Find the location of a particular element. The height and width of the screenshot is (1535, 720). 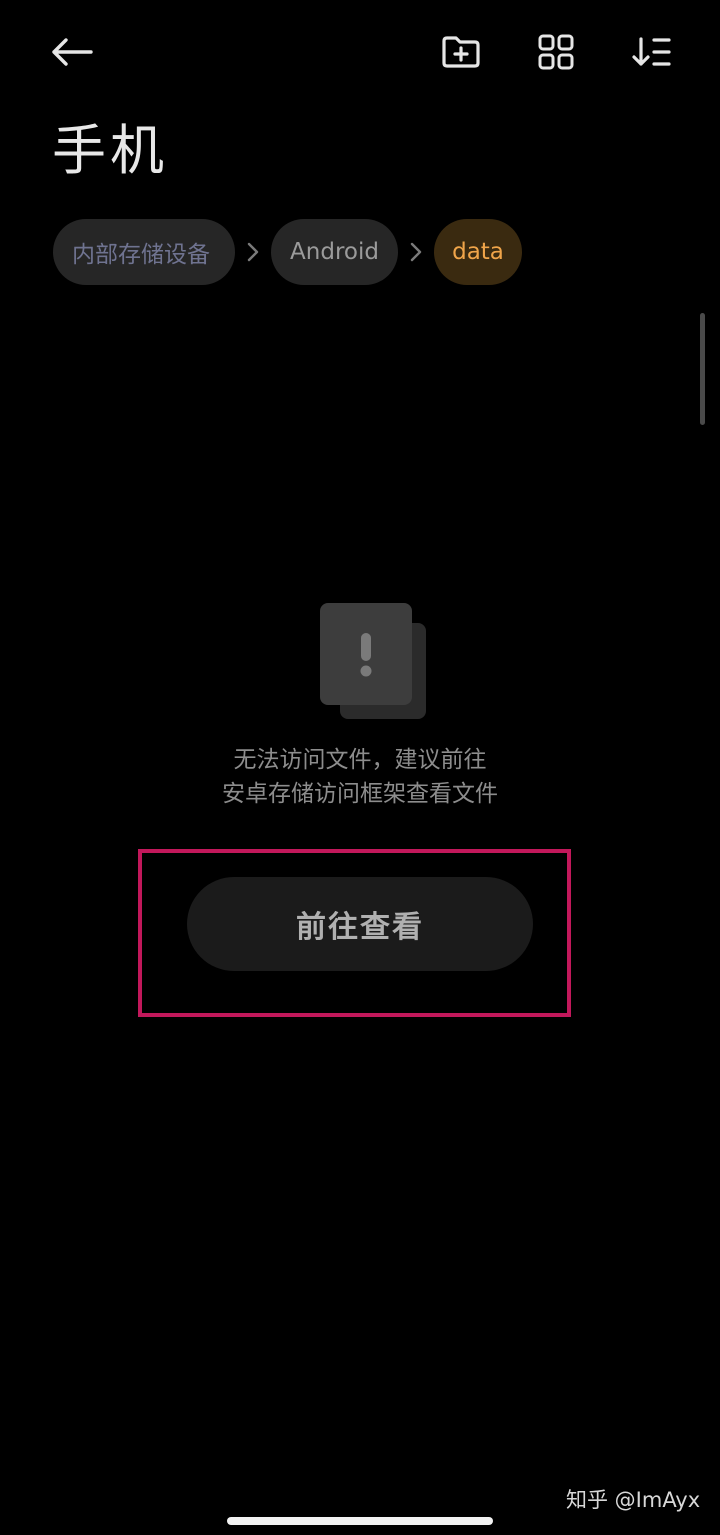

sort-button is located at coordinates (652, 52).